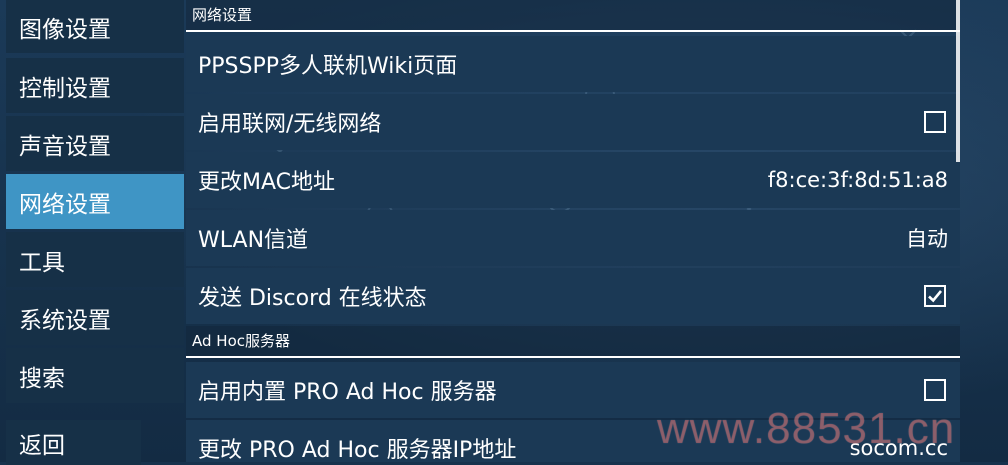  I want to click on enable-networking-checkbox, so click(935, 122).